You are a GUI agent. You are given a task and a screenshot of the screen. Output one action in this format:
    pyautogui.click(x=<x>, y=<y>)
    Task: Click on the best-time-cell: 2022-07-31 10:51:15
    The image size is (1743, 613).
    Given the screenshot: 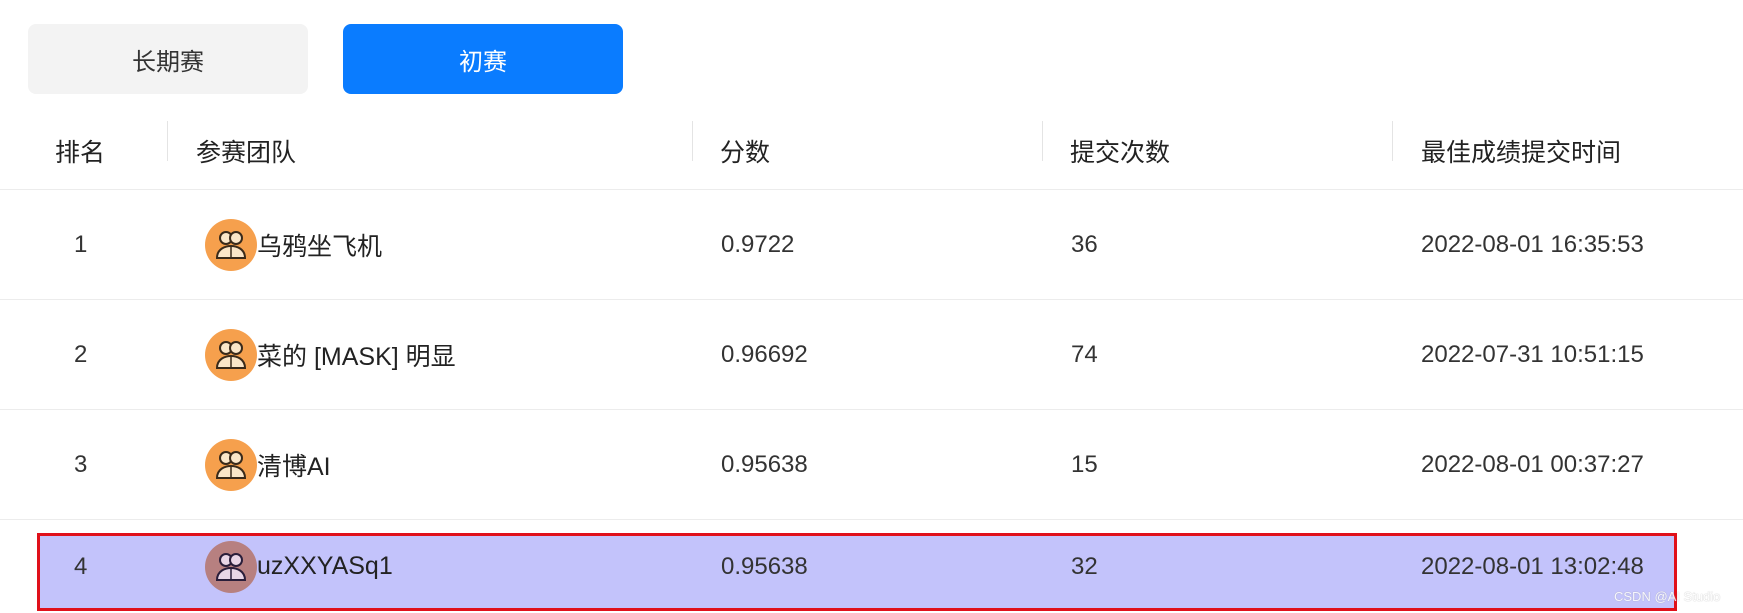 What is the action you would take?
    pyautogui.click(x=1532, y=354)
    